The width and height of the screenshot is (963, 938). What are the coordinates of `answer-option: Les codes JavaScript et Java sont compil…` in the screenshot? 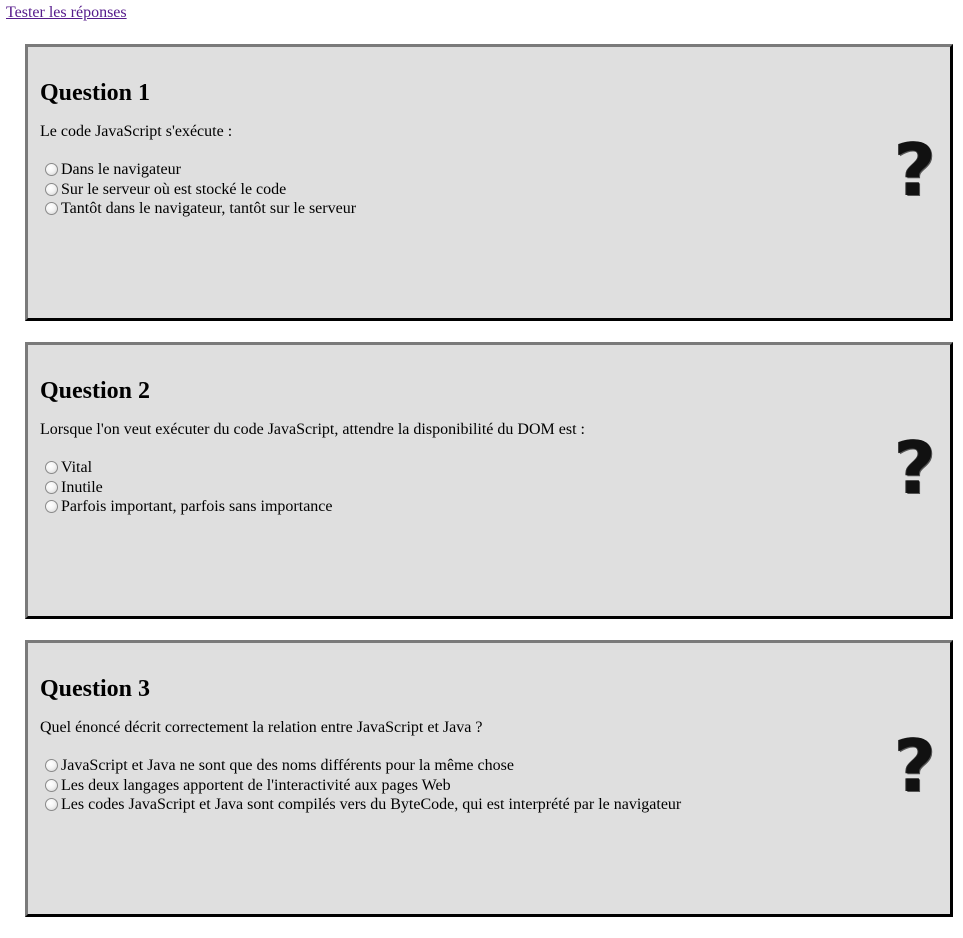 It's located at (491, 805).